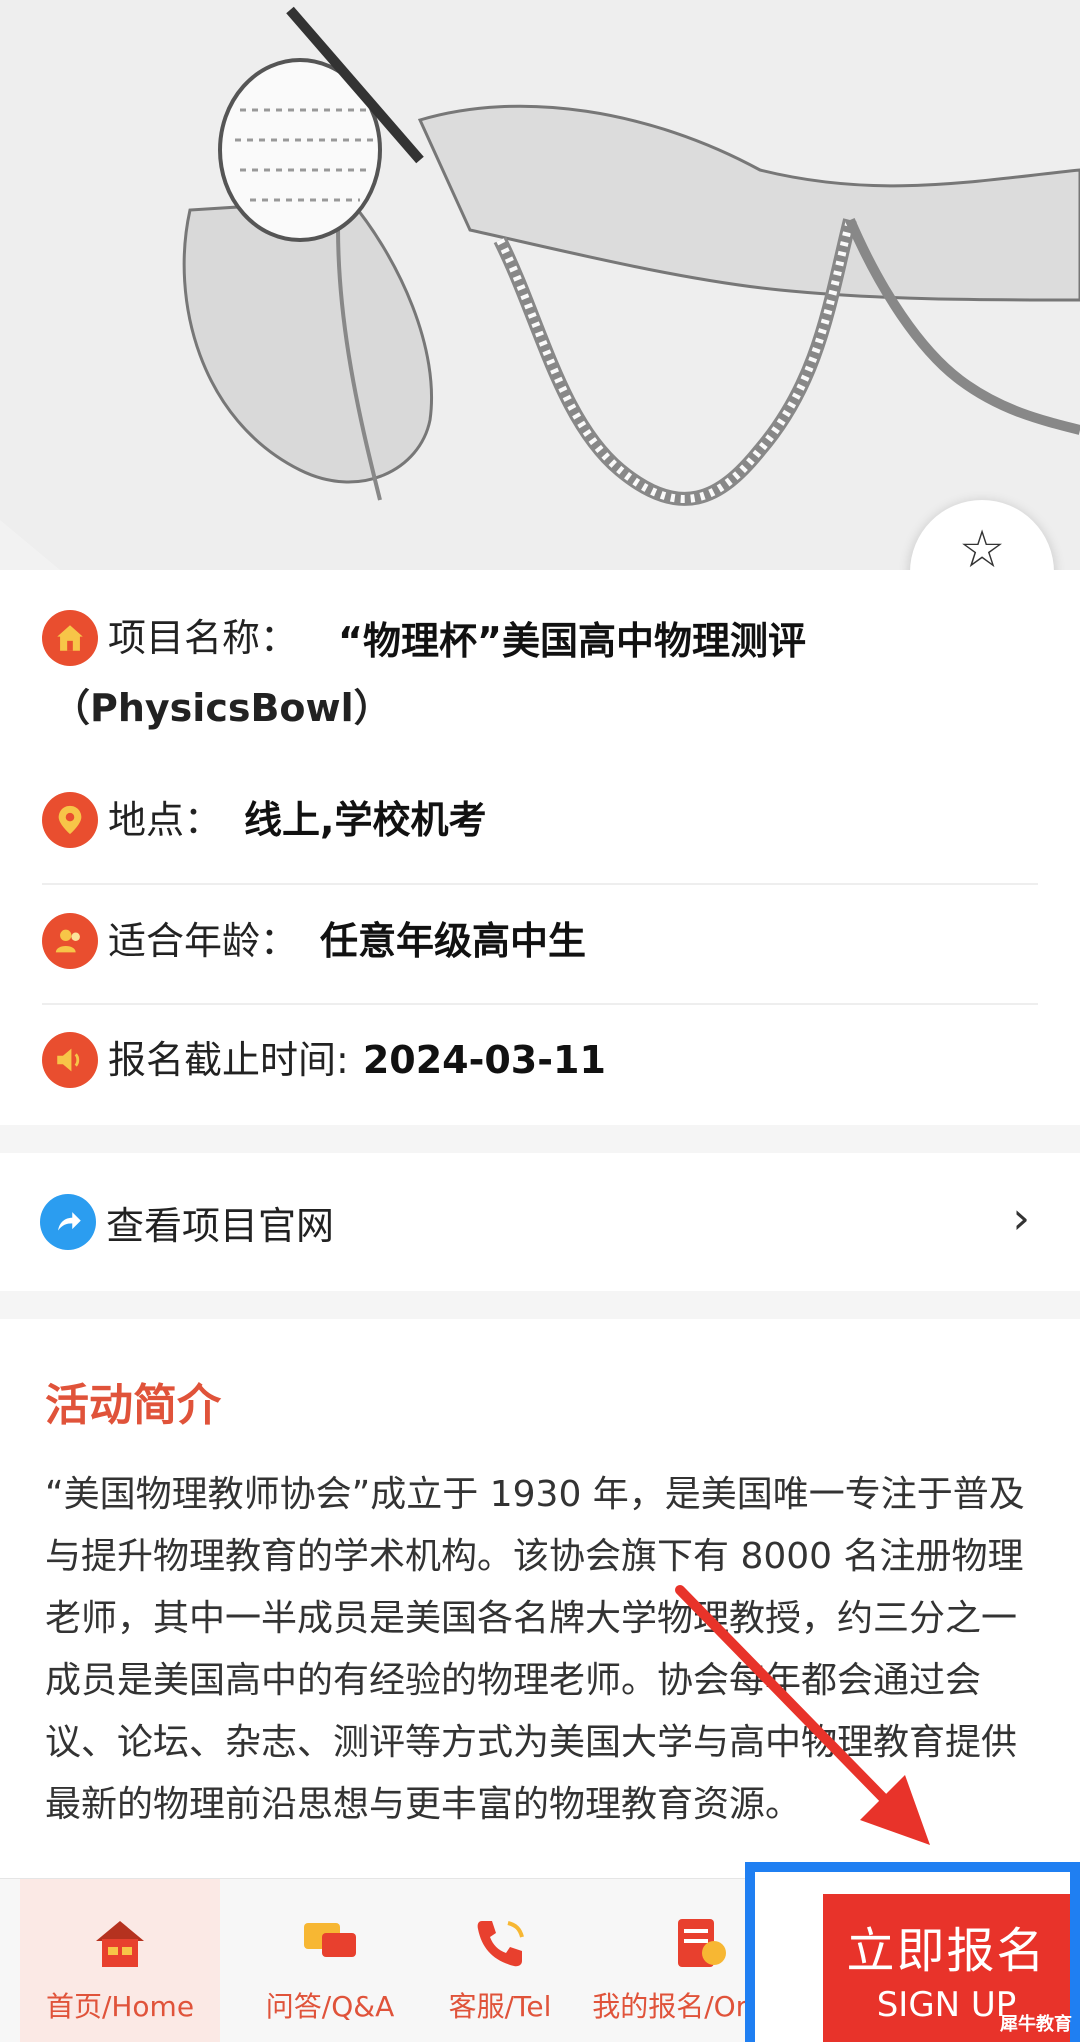 The height and width of the screenshot is (2042, 1080). Describe the element at coordinates (453, 941) in the screenshot. I see `age-value: 任意年级高中生` at that location.